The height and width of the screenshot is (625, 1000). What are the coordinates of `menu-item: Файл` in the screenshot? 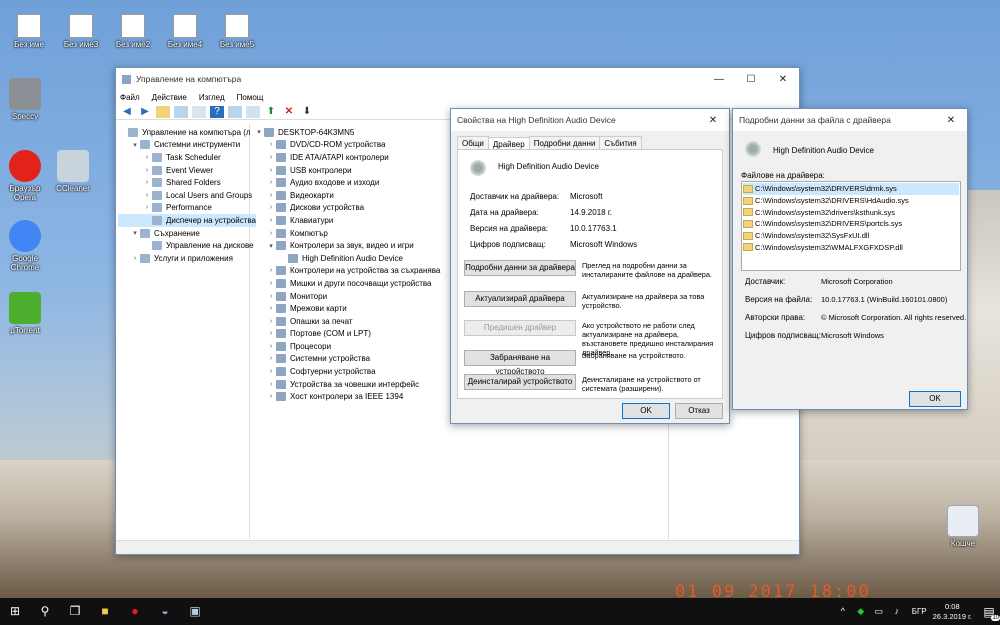 It's located at (130, 97).